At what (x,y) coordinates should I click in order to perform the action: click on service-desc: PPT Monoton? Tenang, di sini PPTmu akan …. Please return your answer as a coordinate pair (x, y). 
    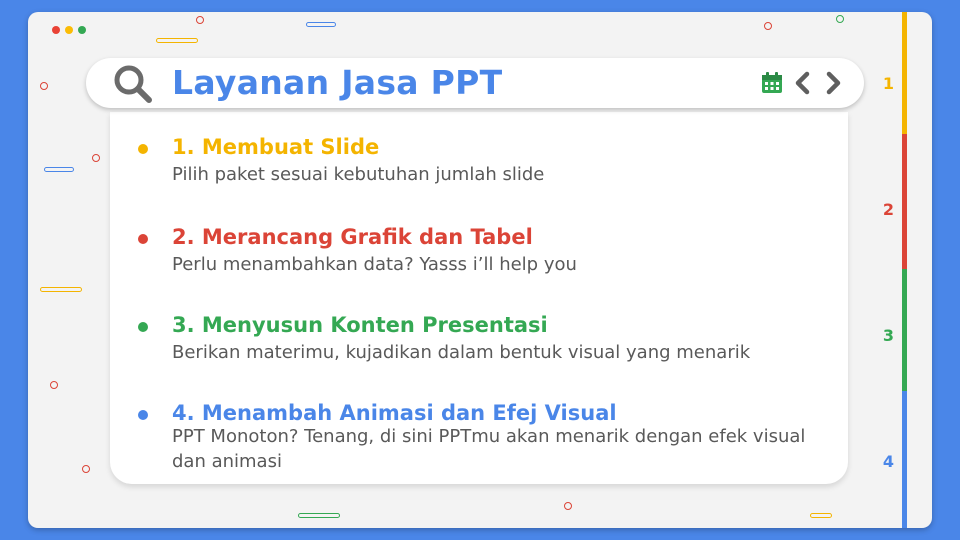
    Looking at the image, I should click on (489, 449).